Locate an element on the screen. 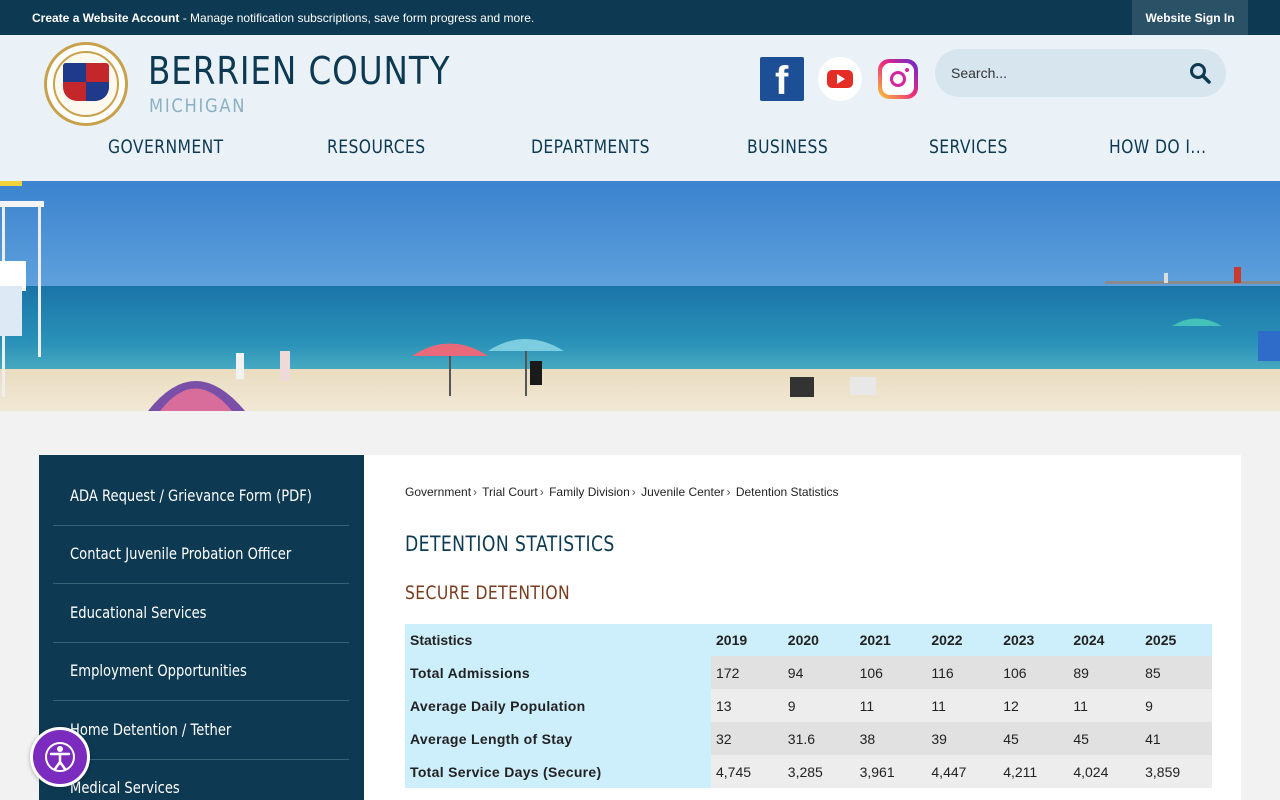 The image size is (1280, 800). nav-government: GOVERNMENT is located at coordinates (166, 147).